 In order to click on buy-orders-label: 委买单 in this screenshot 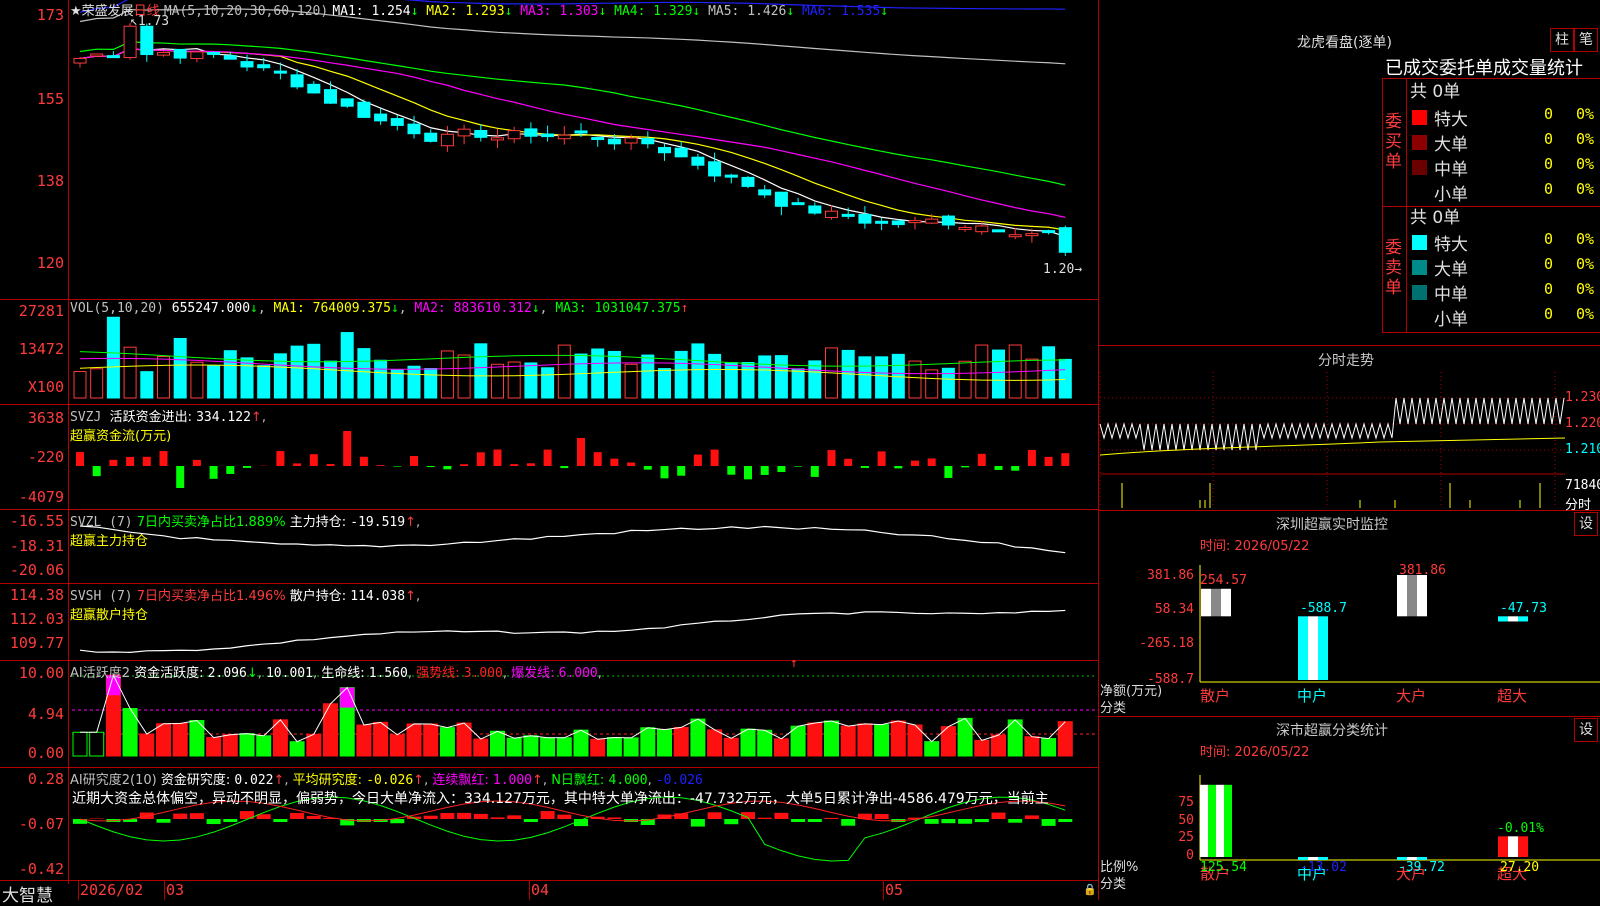, I will do `click(1394, 142)`.